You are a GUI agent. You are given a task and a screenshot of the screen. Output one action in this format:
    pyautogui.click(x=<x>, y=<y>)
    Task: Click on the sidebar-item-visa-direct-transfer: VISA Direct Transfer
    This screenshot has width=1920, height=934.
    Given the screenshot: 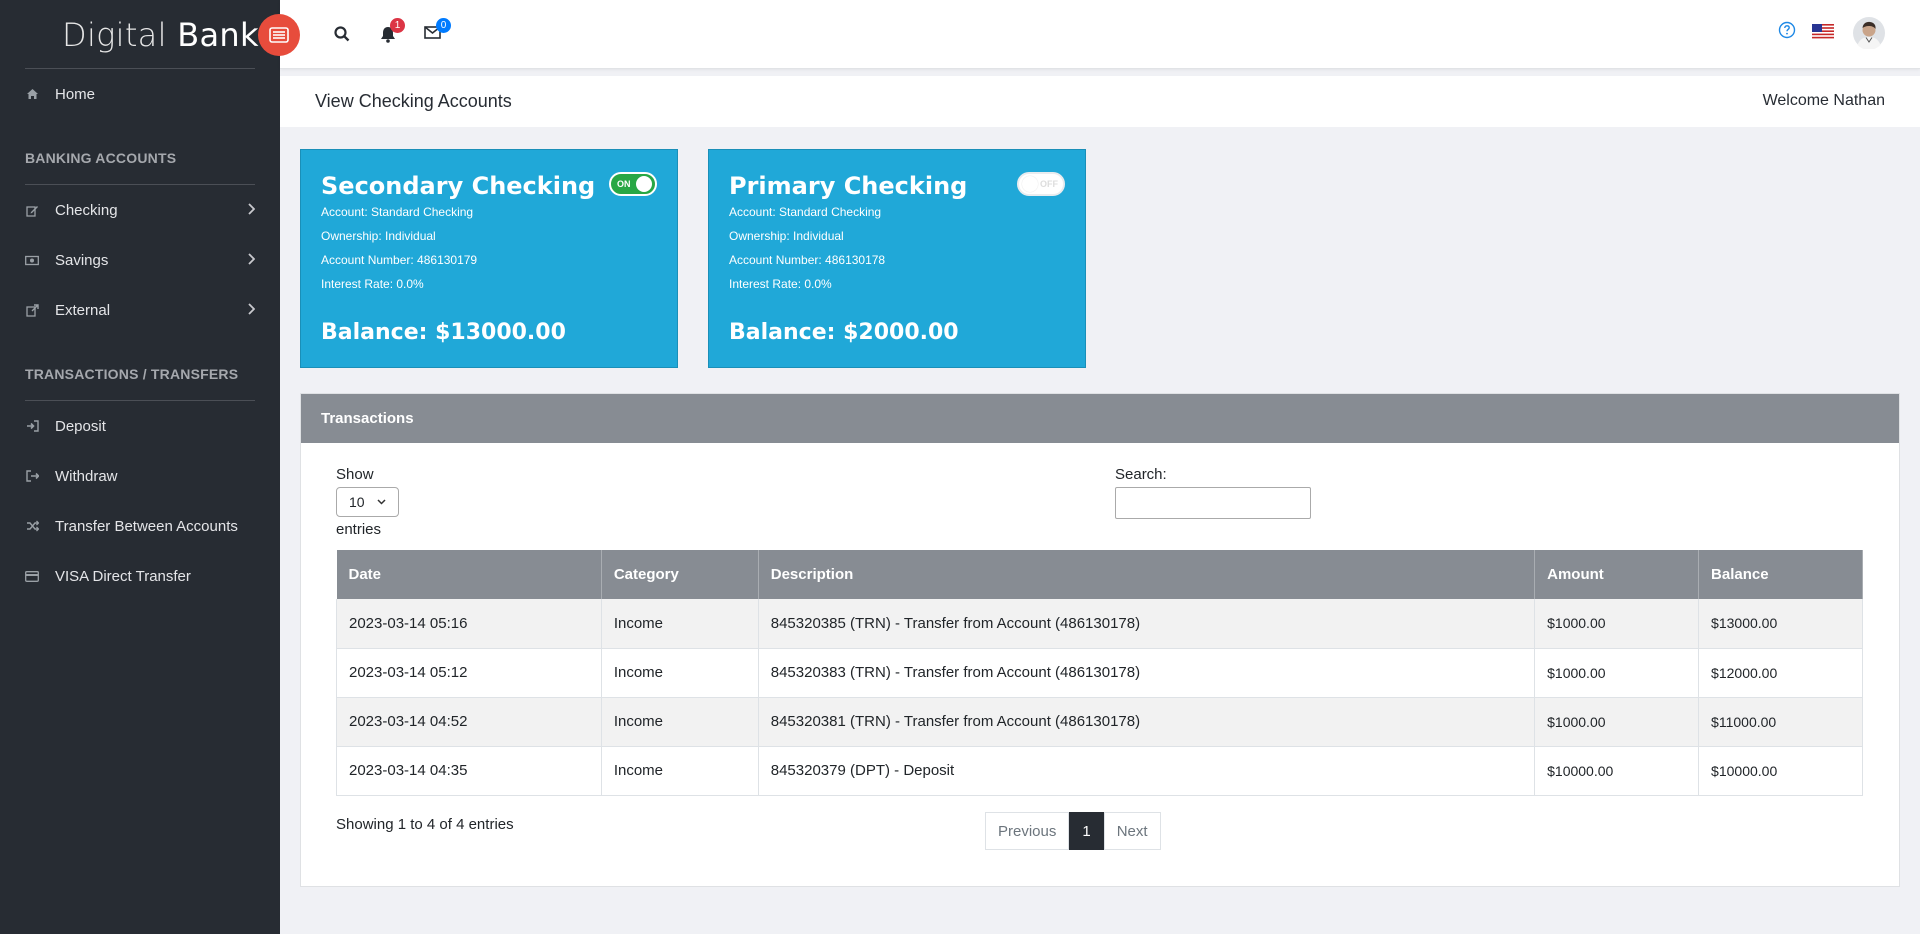 What is the action you would take?
    pyautogui.click(x=140, y=576)
    